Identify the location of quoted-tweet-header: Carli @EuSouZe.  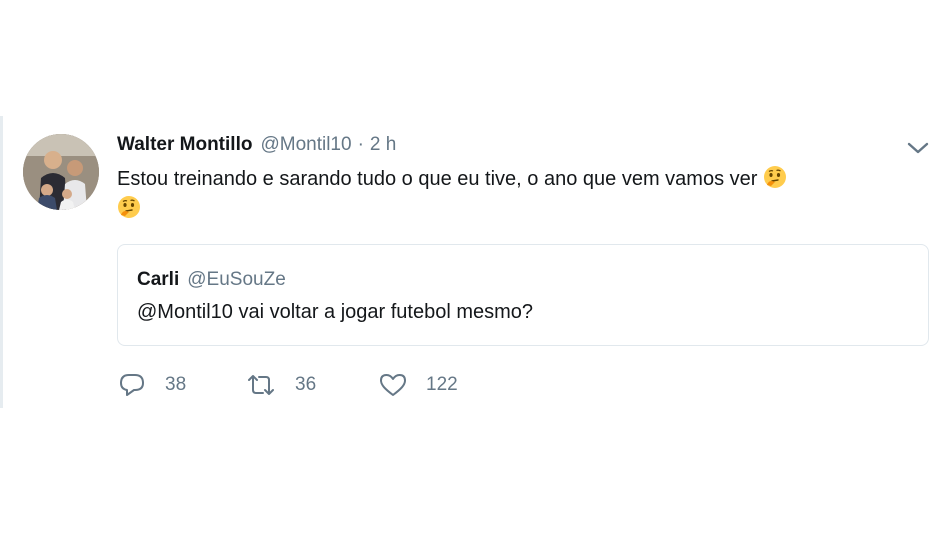
(211, 280).